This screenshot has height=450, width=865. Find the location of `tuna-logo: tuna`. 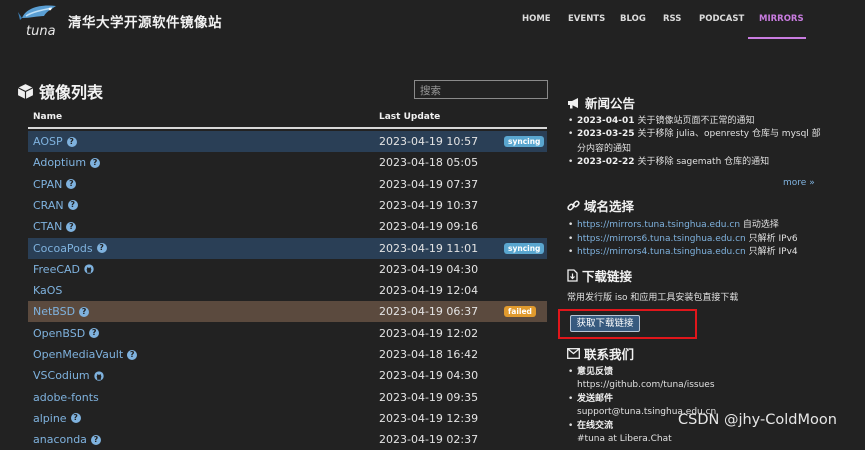

tuna-logo: tuna is located at coordinates (39, 20).